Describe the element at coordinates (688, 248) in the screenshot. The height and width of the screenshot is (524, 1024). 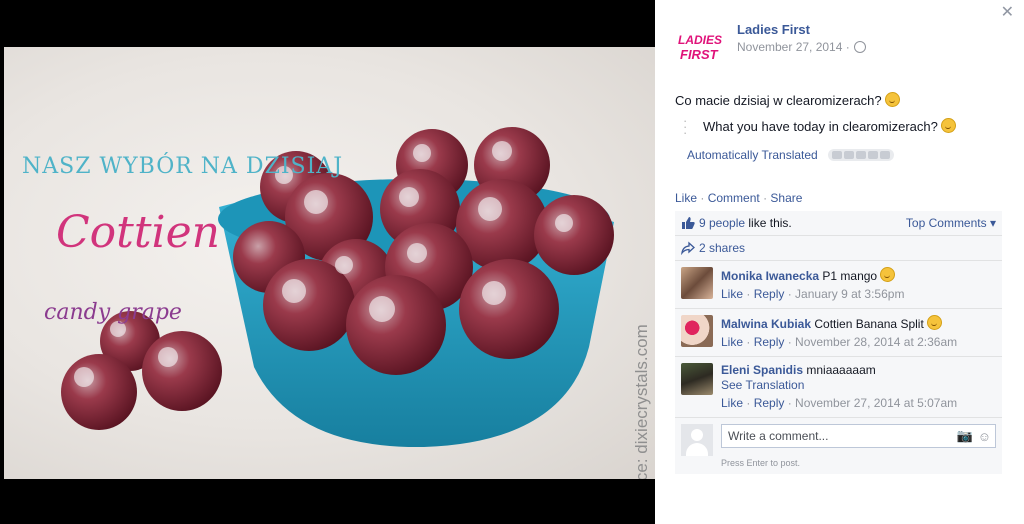
I see `share-arrow-icon` at that location.